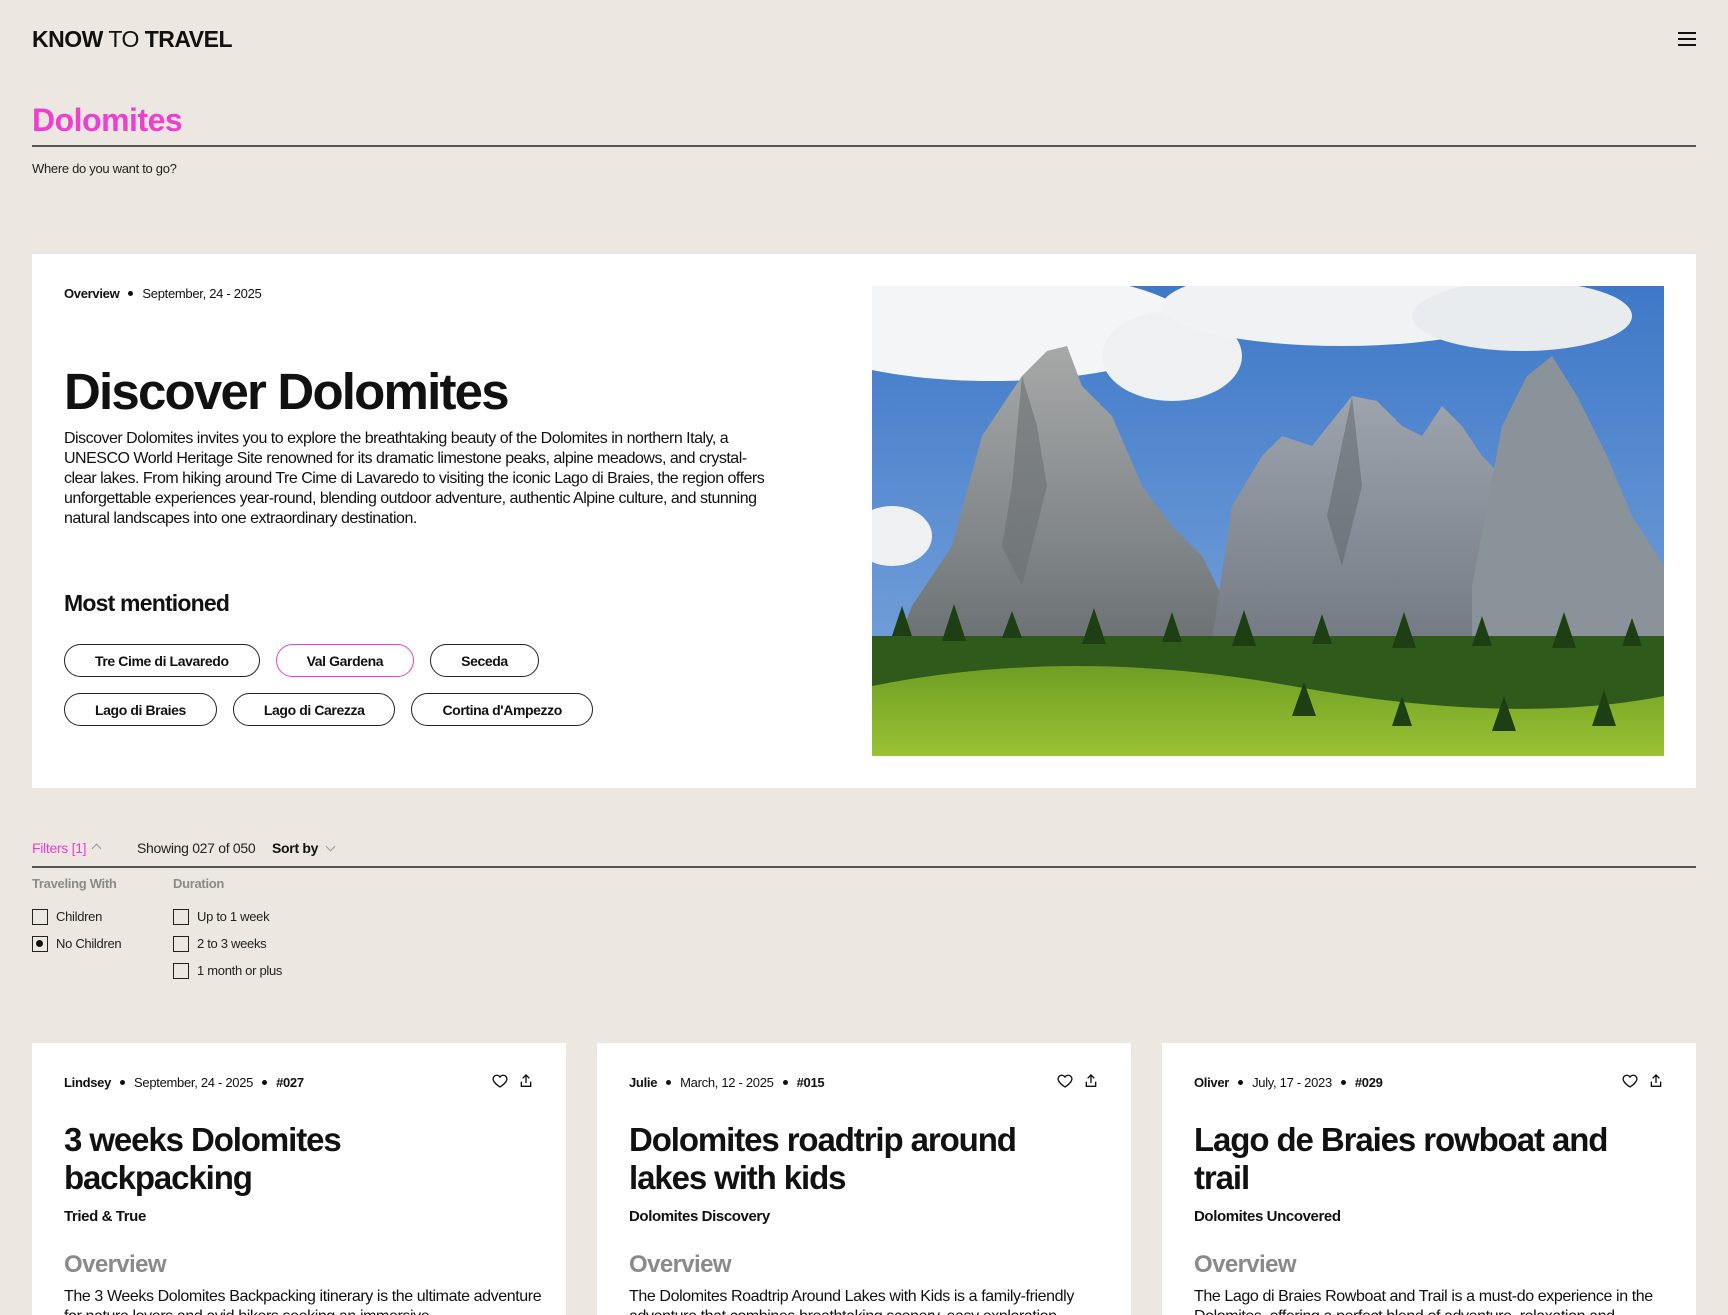 The width and height of the screenshot is (1728, 1315). I want to click on card-number: #027, so click(290, 1082).